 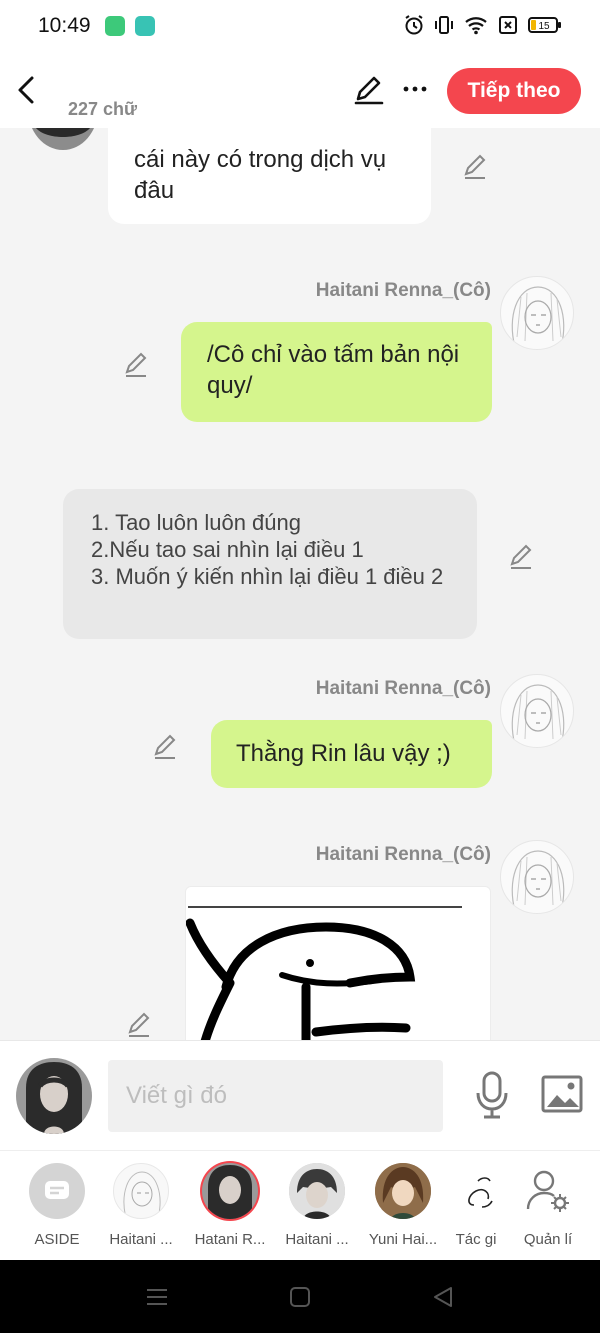 What do you see at coordinates (562, 1094) in the screenshot?
I see `image-icon` at bounding box center [562, 1094].